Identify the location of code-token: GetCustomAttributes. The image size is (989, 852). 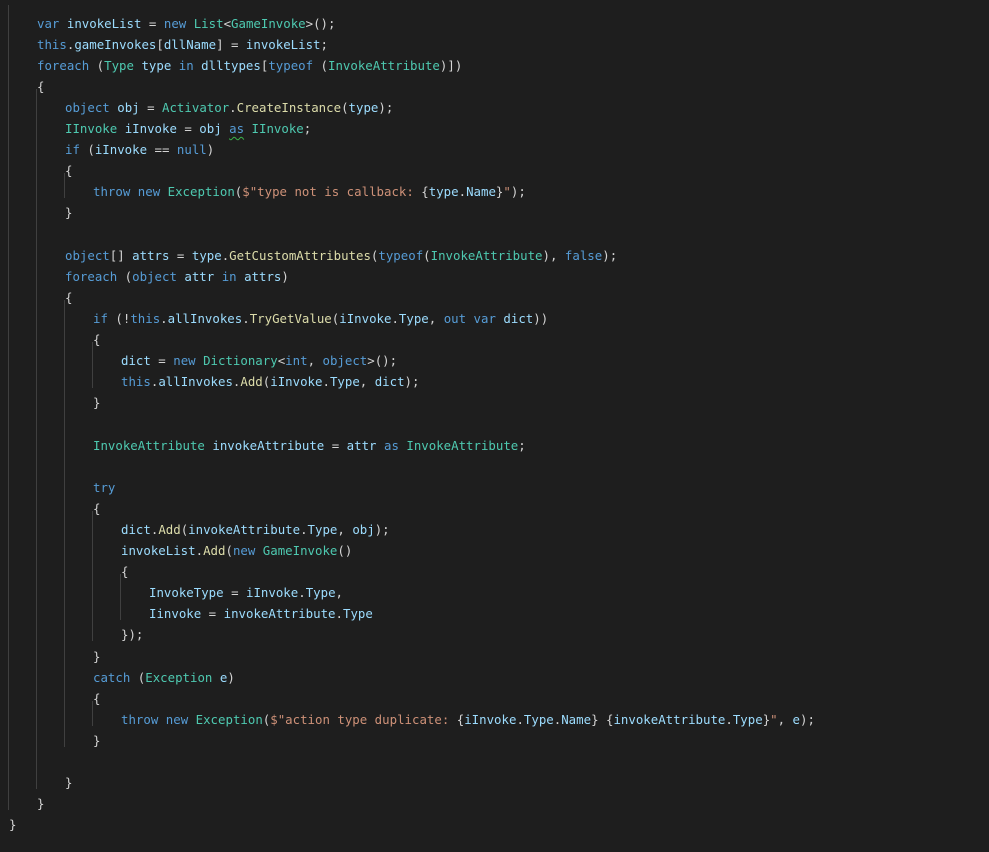
(300, 255).